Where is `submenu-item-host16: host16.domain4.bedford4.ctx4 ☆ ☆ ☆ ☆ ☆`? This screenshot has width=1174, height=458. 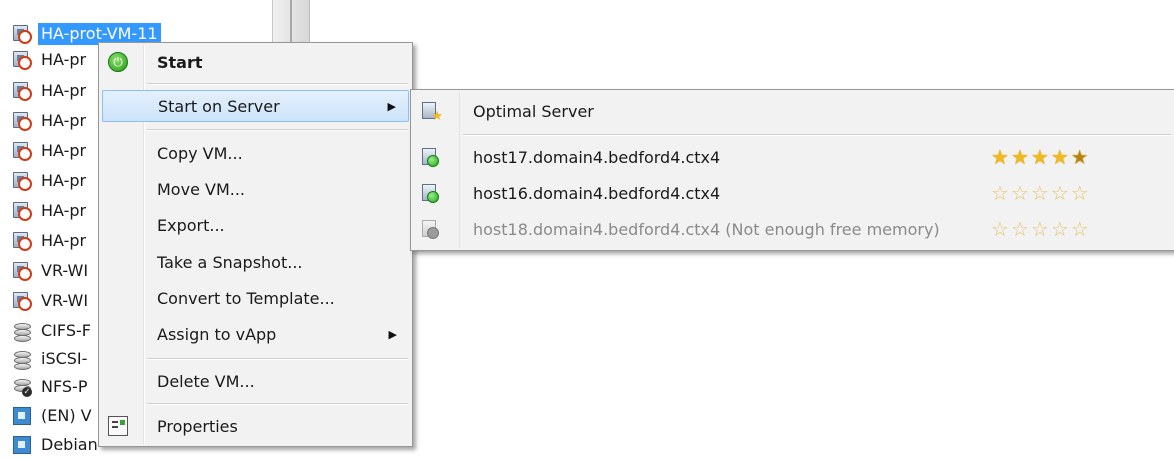 submenu-item-host16: host16.domain4.bedford4.ctx4 ☆ ☆ ☆ ☆ ☆ is located at coordinates (793, 193).